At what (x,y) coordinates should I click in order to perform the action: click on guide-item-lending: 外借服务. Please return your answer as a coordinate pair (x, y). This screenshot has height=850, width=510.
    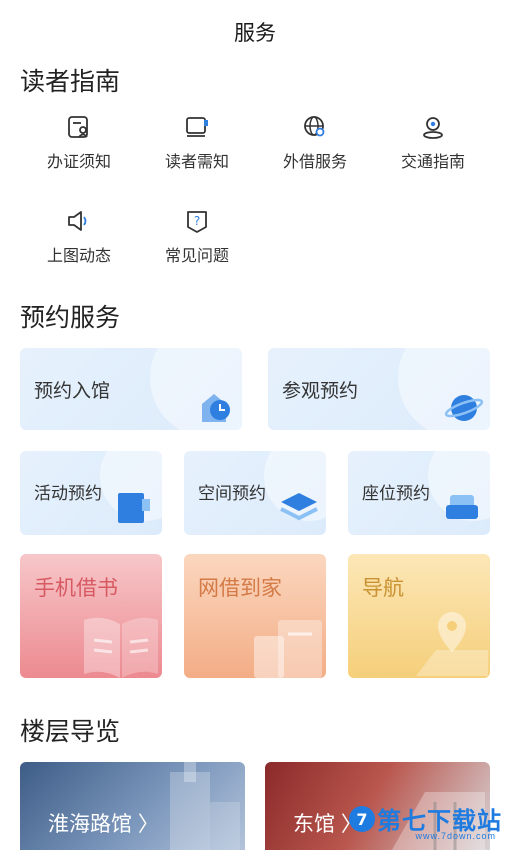
    Looking at the image, I should click on (315, 142).